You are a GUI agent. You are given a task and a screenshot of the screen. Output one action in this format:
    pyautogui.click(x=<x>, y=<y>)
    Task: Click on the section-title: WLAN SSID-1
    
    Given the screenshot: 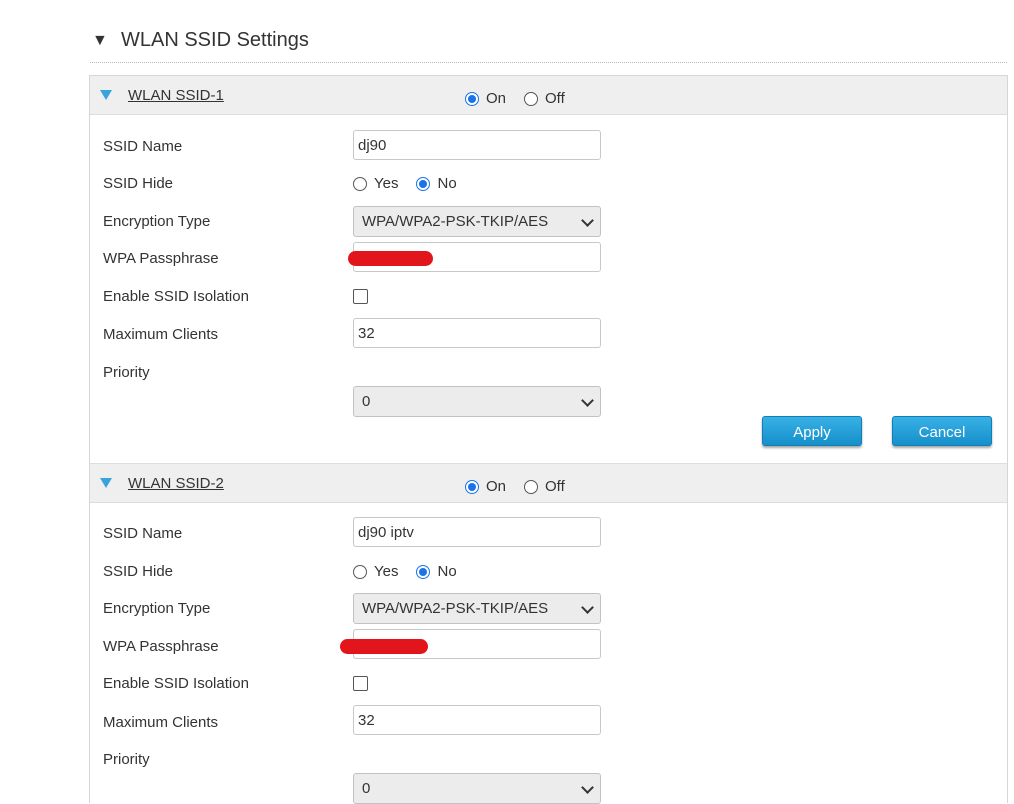 What is the action you would take?
    pyautogui.click(x=176, y=95)
    